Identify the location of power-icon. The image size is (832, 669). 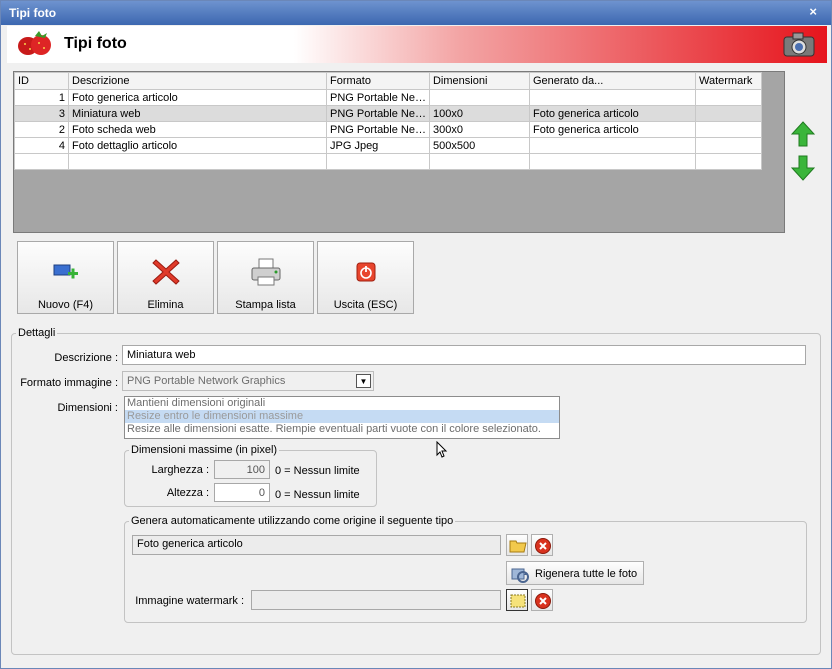
(365, 272).